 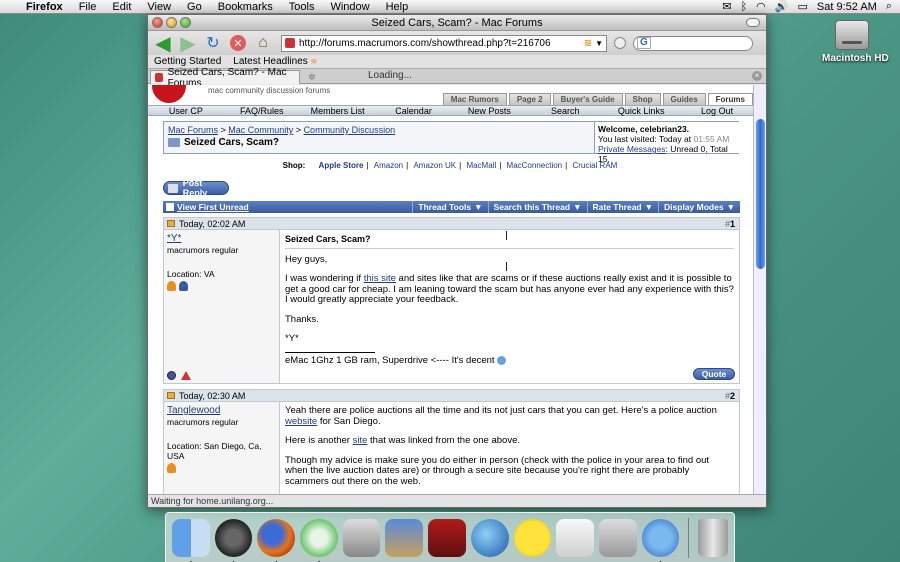 I want to click on menu-help: Help, so click(x=397, y=7).